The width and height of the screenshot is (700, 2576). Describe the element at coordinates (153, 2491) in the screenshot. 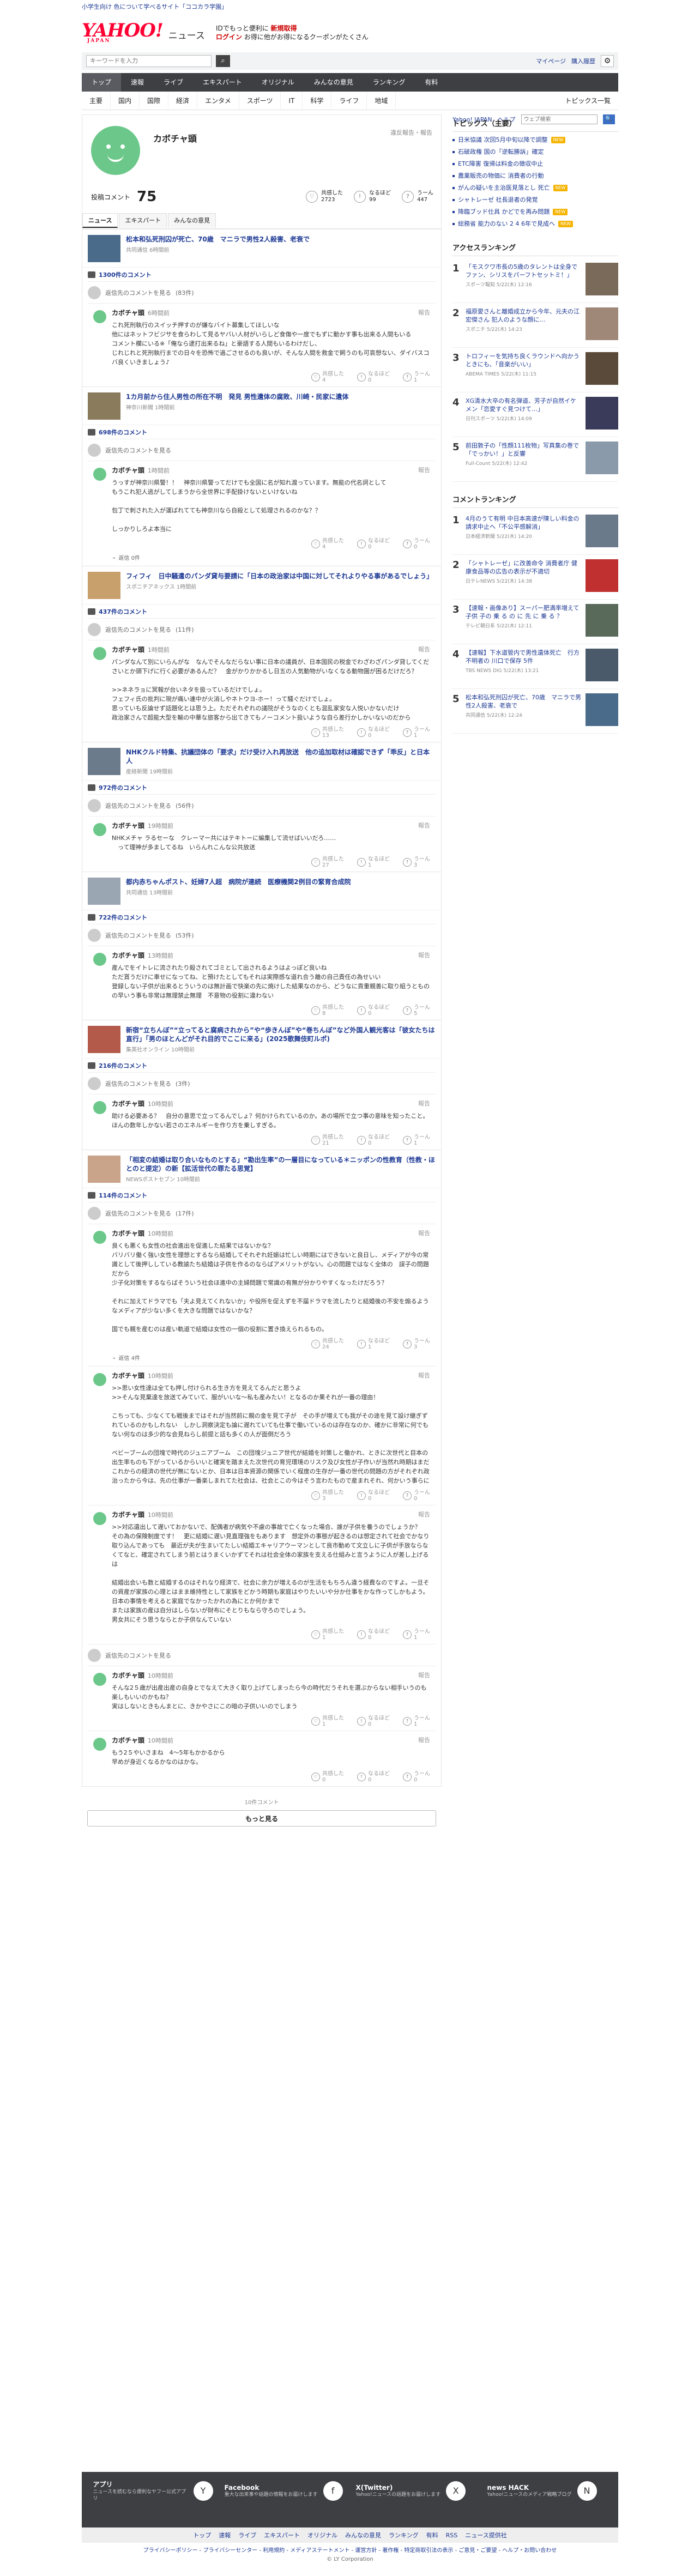

I see `footer-app-link: アプリ ニュースを読むなら便利なヤフー公式アプリ Y` at that location.